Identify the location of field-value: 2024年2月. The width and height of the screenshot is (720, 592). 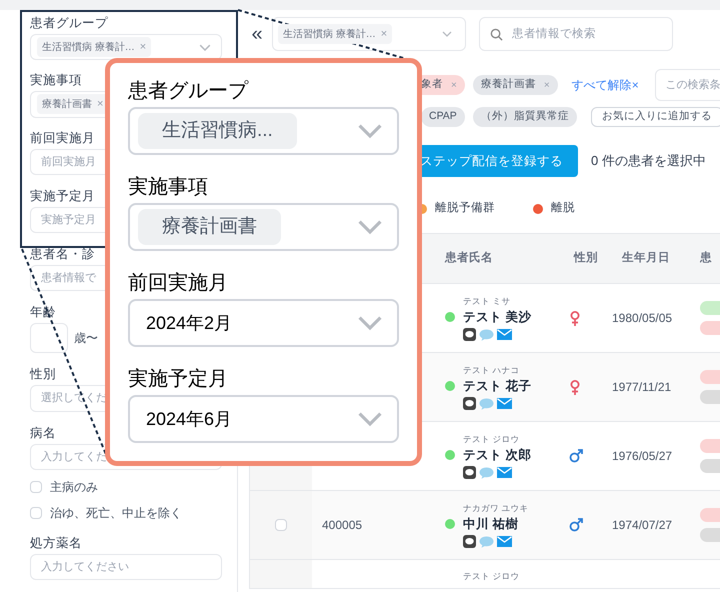
(188, 323).